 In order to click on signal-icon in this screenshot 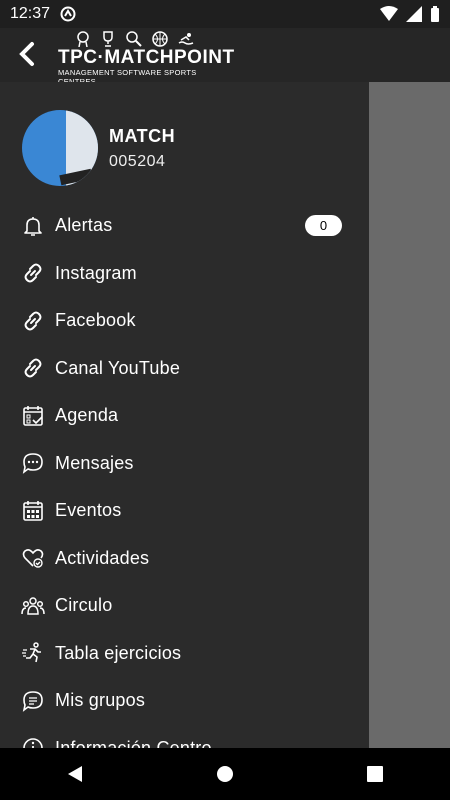, I will do `click(414, 14)`.